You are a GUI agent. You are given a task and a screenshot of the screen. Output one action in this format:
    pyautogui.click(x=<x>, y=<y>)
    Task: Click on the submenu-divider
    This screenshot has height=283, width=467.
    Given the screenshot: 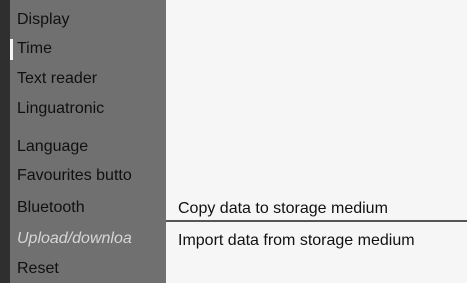 What is the action you would take?
    pyautogui.click(x=316, y=221)
    